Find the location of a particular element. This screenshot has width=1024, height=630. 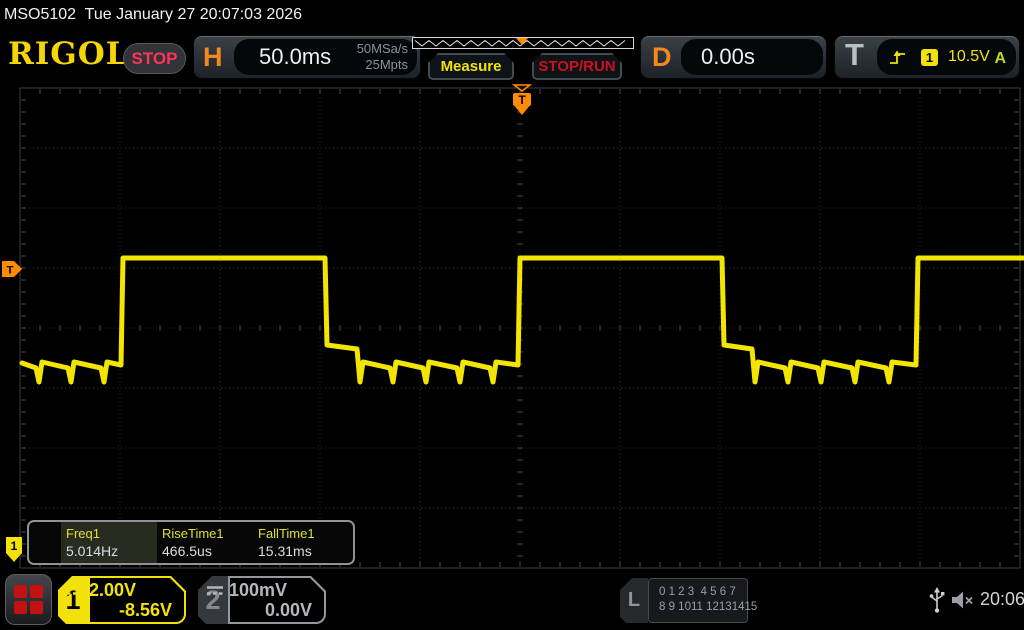

channel2-scale: 100mV is located at coordinates (258, 590).